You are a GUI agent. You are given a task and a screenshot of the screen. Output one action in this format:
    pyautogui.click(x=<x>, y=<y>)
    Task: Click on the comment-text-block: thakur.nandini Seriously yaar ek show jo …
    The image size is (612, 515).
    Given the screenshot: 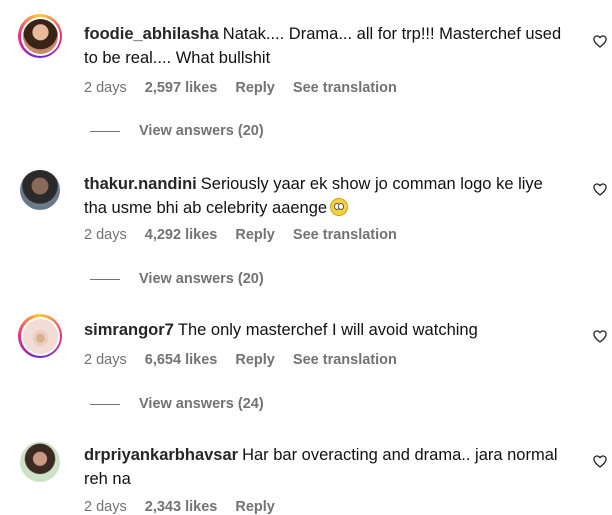 What is the action you would take?
    pyautogui.click(x=324, y=196)
    